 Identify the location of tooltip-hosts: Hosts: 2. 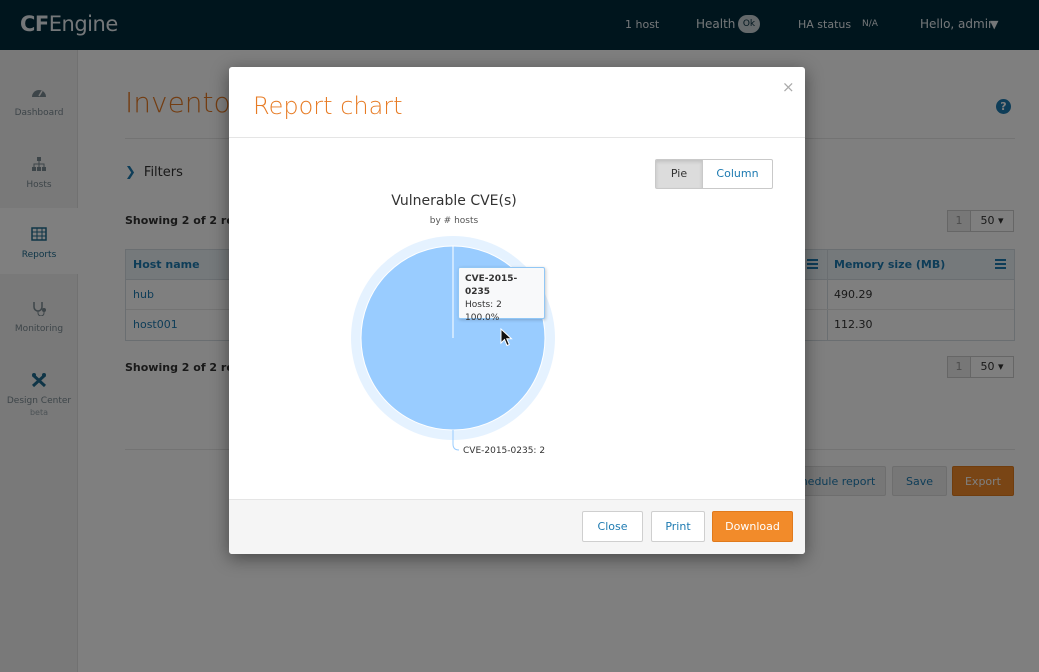
(483, 305).